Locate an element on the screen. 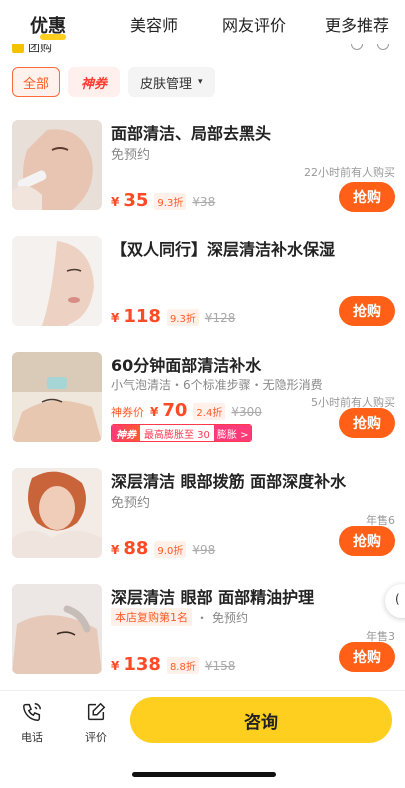 This screenshot has height=788, width=405. deal-tagline: 本店复购第1名 ・ 免预约 is located at coordinates (179, 617).